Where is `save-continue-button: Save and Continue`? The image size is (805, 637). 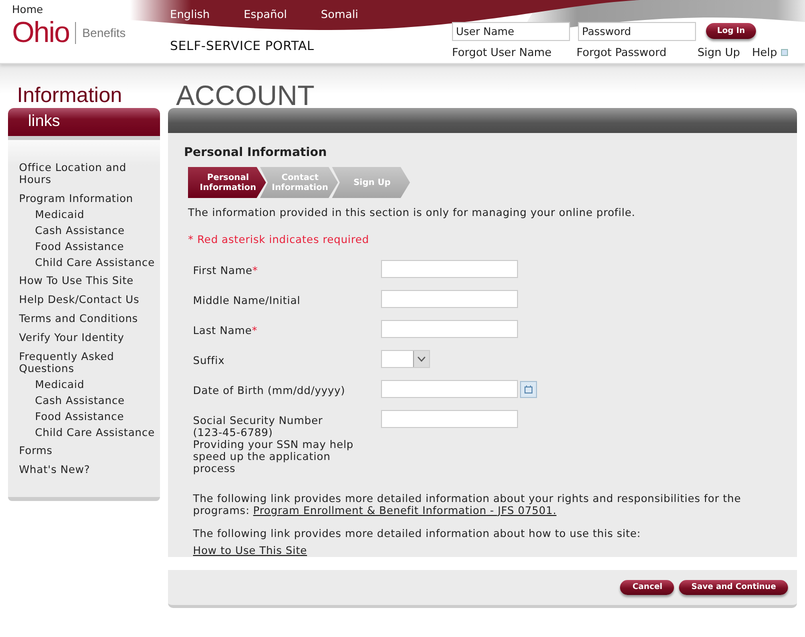
save-continue-button: Save and Continue is located at coordinates (733, 587).